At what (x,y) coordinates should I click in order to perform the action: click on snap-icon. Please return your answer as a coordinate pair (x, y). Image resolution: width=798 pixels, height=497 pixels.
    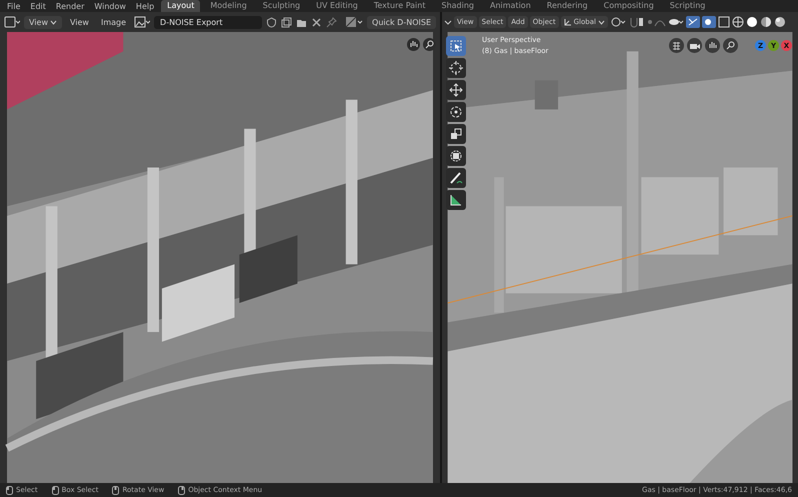
    Looking at the image, I should click on (636, 22).